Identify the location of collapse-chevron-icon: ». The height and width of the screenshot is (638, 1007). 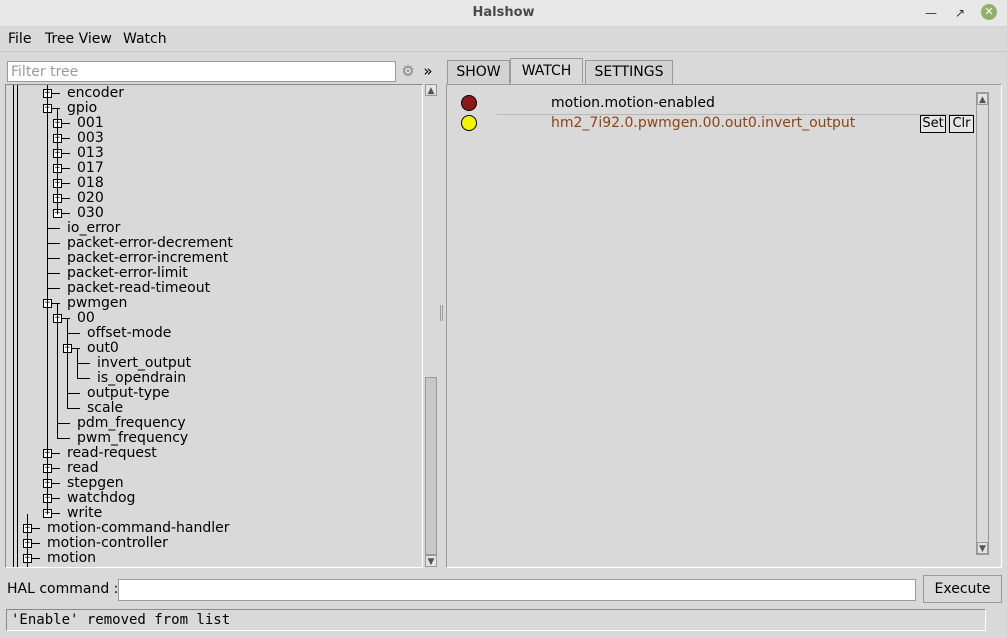
(428, 71).